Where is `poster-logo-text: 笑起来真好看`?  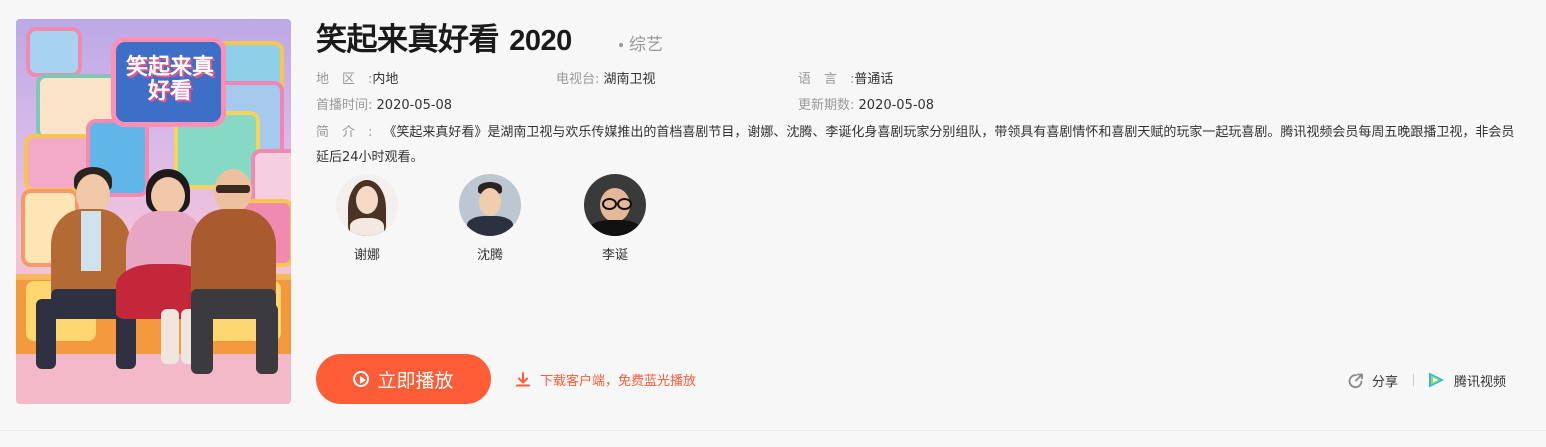 poster-logo-text: 笑起来真好看 is located at coordinates (169, 79).